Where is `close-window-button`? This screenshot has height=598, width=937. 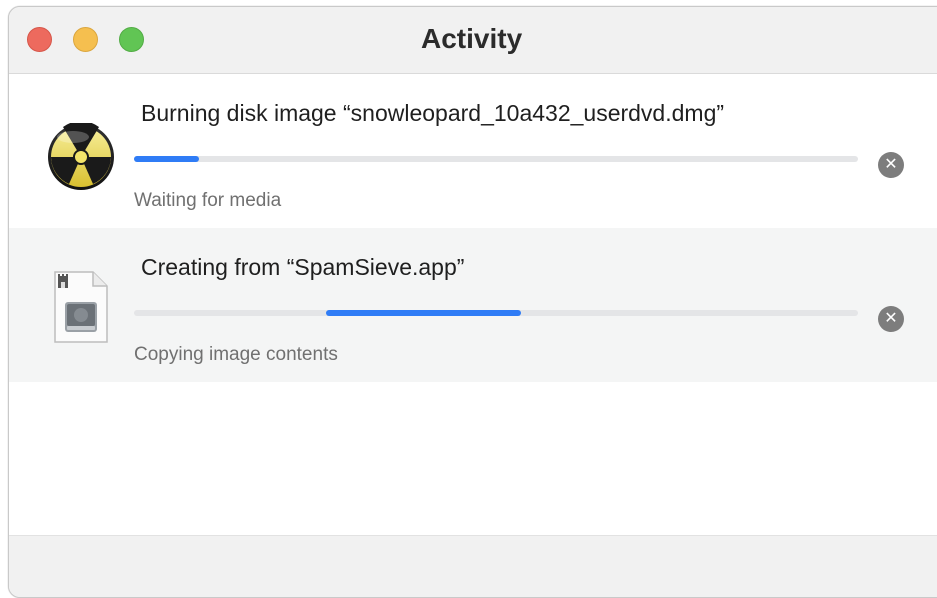
close-window-button is located at coordinates (39, 39).